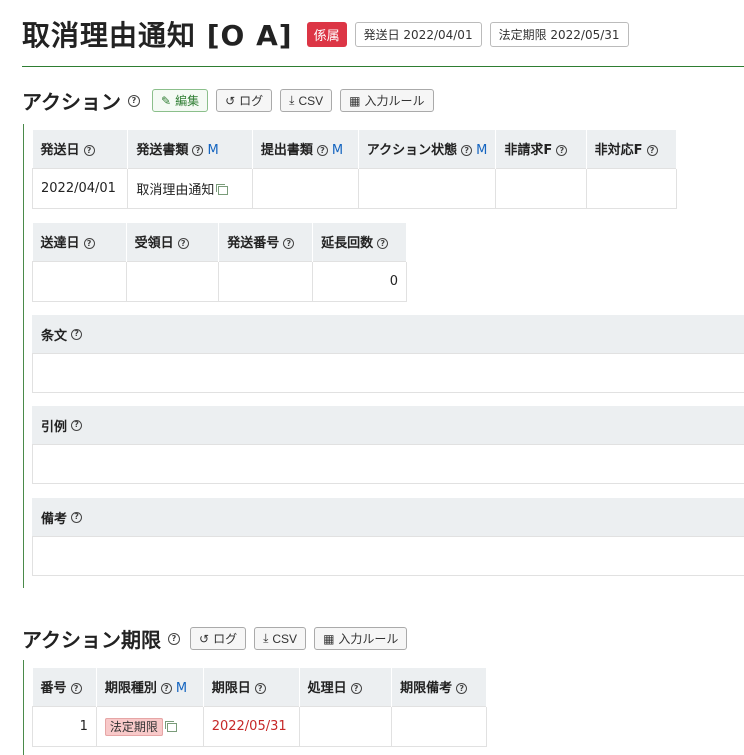 This screenshot has height=755, width=744. I want to click on deadline-input-rule-button: ▦ 入力ルール, so click(361, 638).